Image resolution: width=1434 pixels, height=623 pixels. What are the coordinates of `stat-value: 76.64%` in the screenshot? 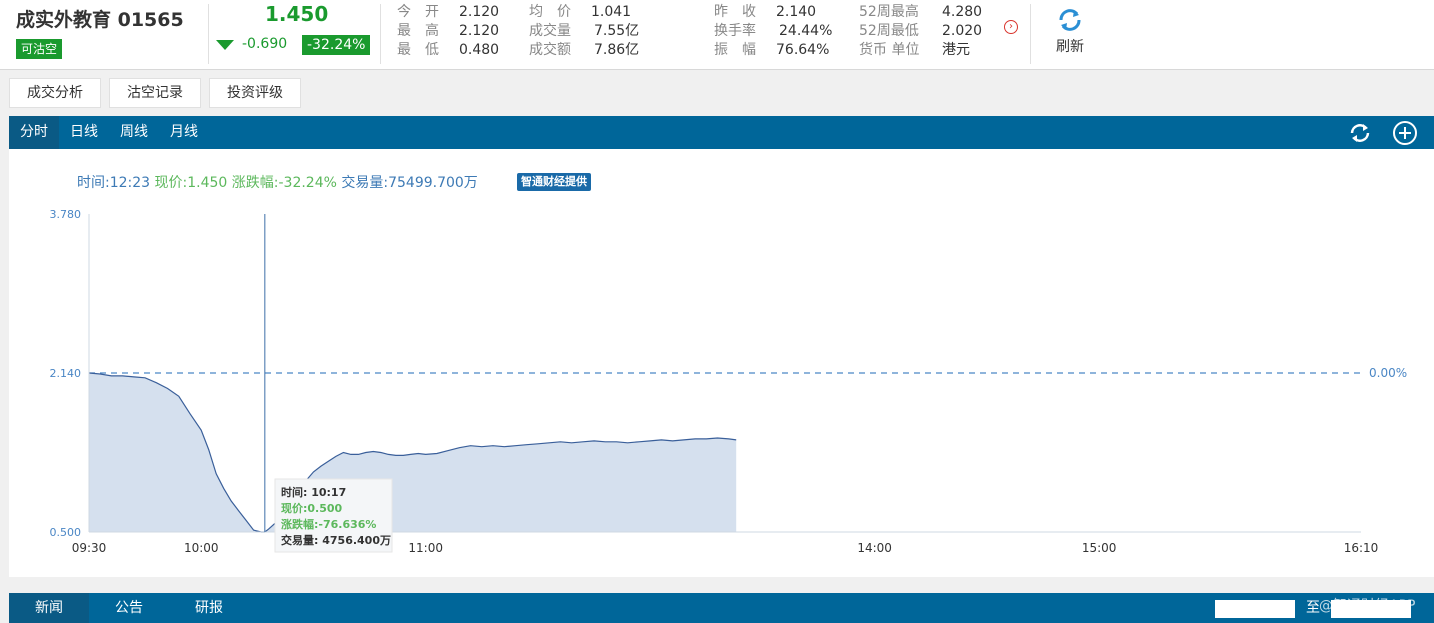 It's located at (803, 50).